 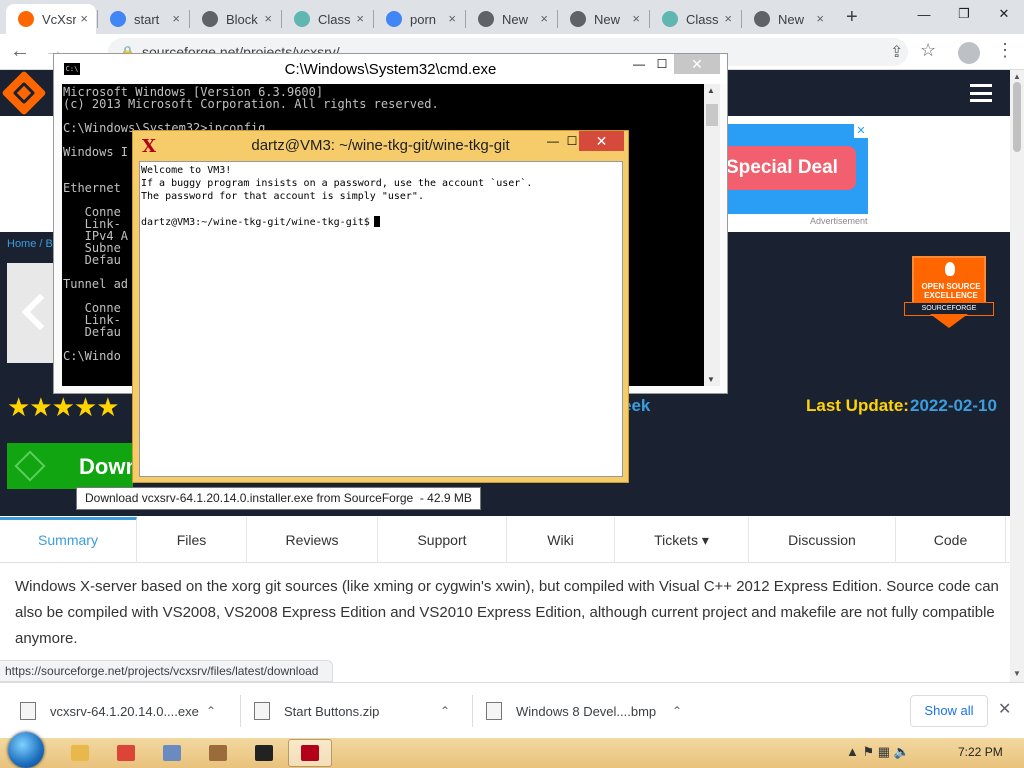 What do you see at coordinates (711, 379) in the screenshot?
I see `cmd-scroll-down-icon: ▼` at bounding box center [711, 379].